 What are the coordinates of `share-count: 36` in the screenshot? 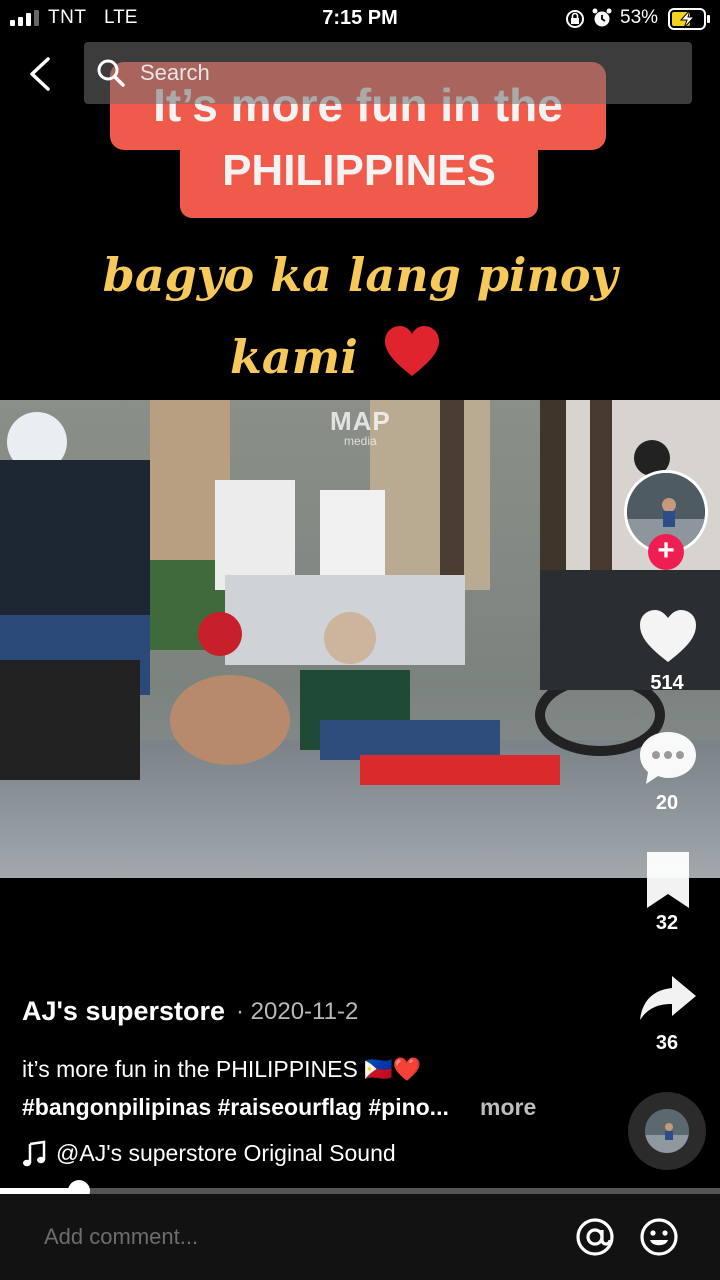 It's located at (667, 1043).